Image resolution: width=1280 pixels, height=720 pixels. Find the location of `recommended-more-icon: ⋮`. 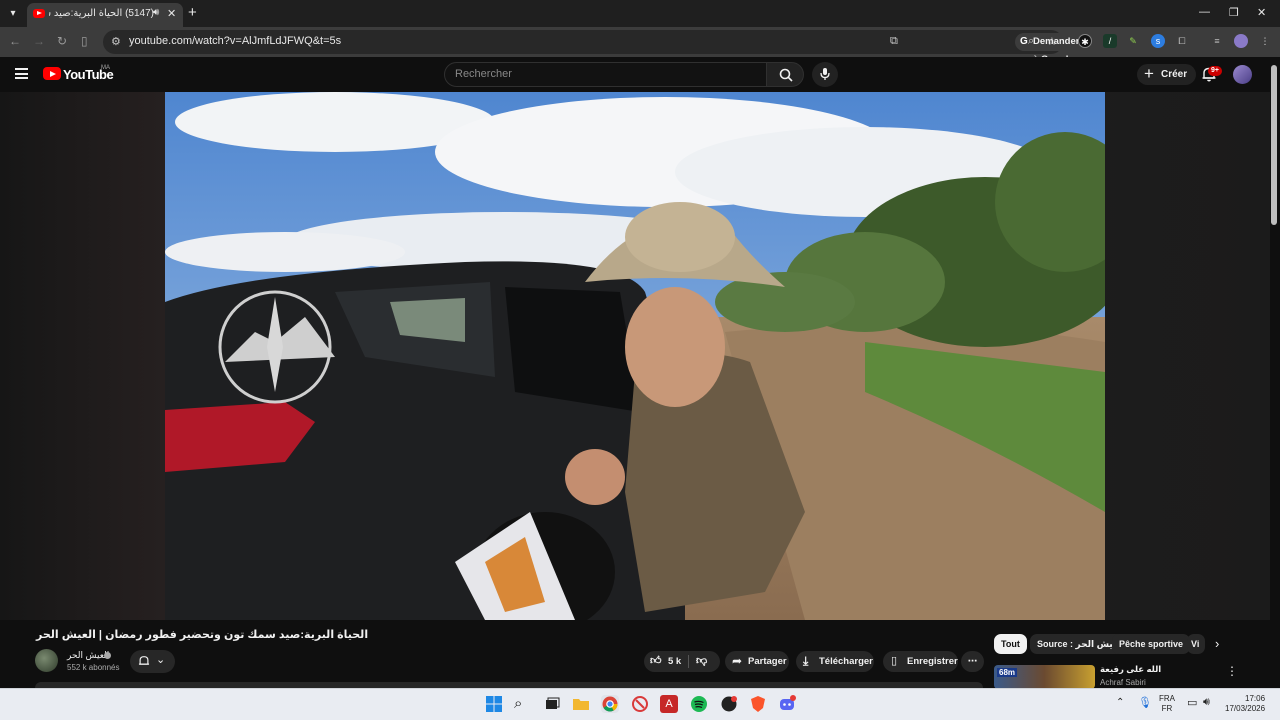

recommended-more-icon: ⋮ is located at coordinates (1232, 671).